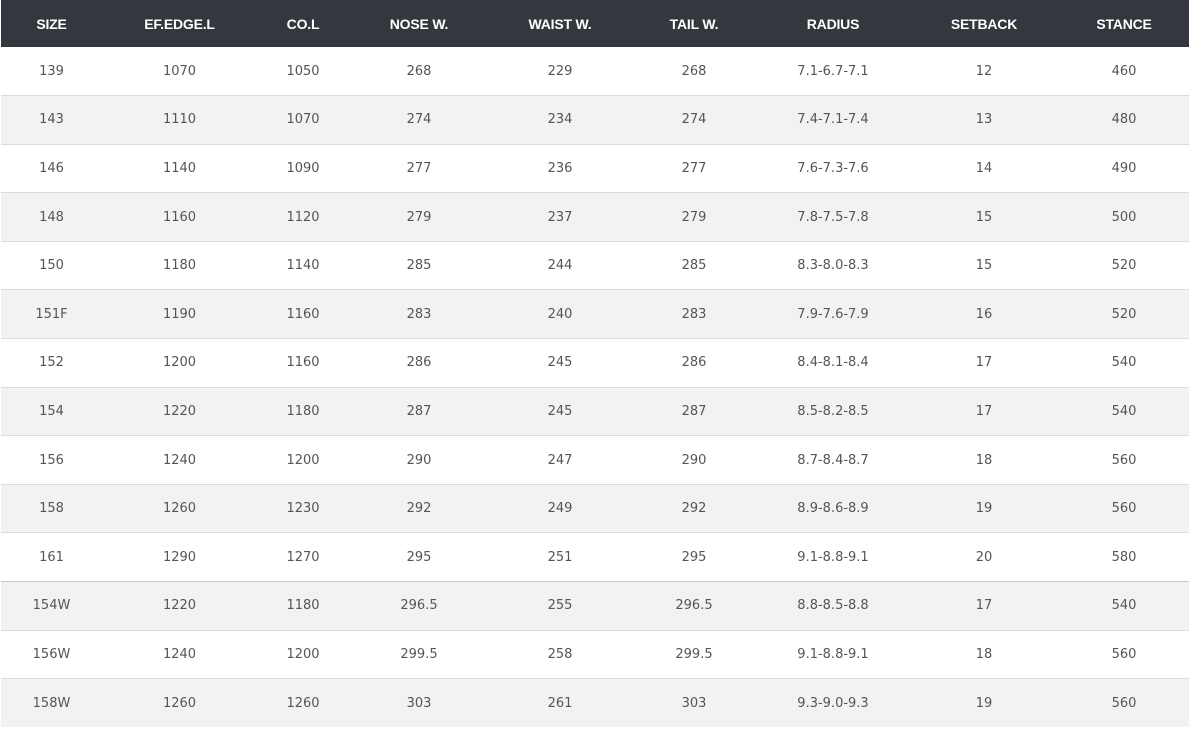 This screenshot has width=1194, height=731. What do you see at coordinates (833, 314) in the screenshot?
I see `cell-radius: 7.9-7.6-7.9` at bounding box center [833, 314].